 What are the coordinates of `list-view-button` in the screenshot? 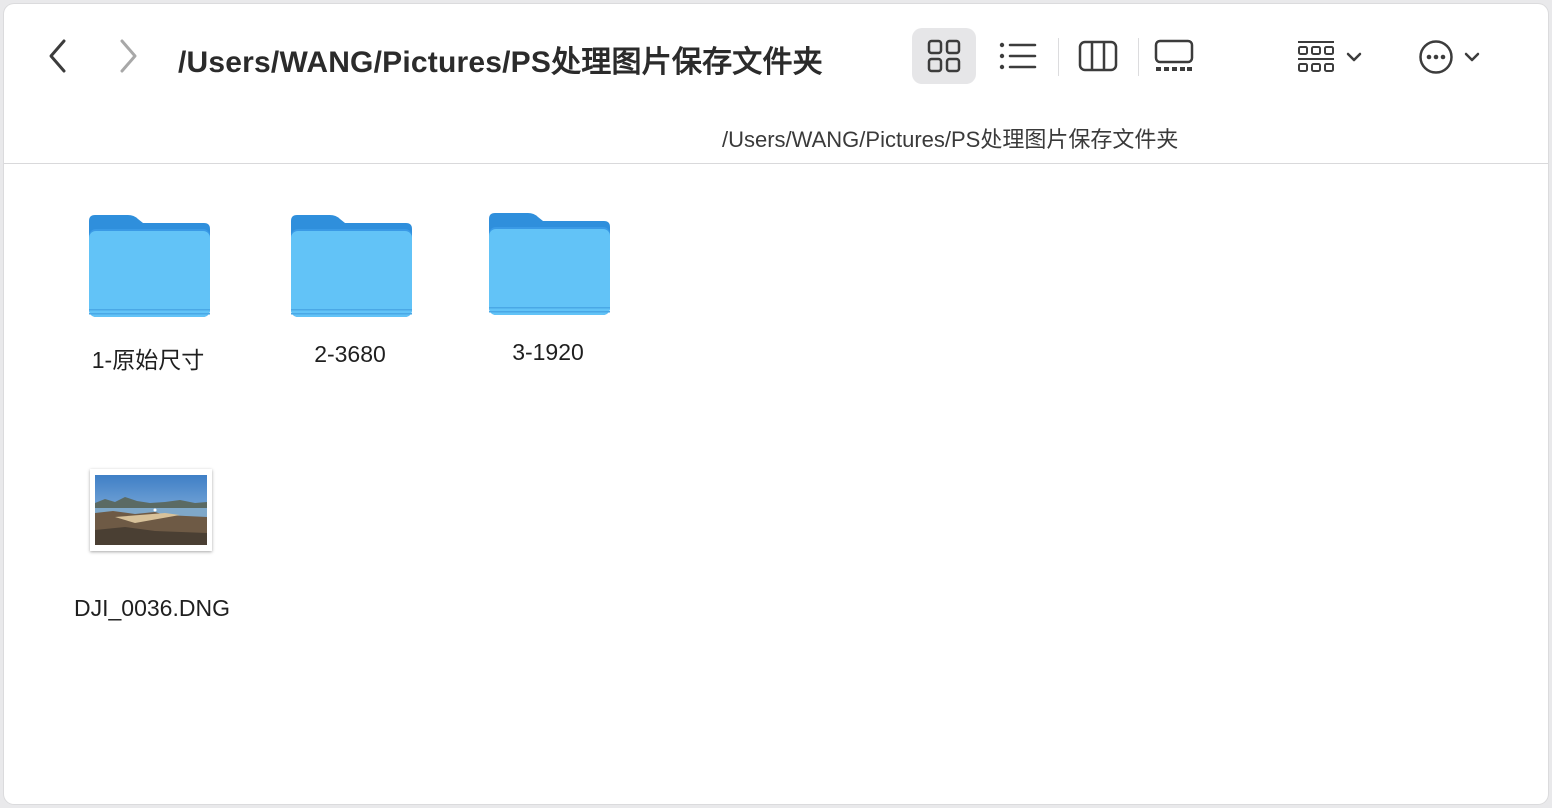 It's located at (1018, 56).